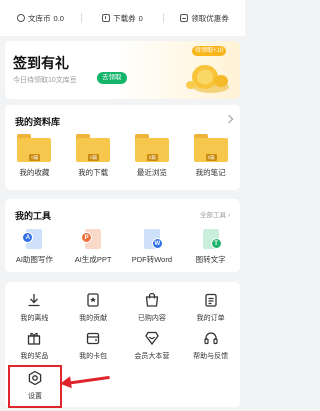 Image resolution: width=320 pixels, height=411 pixels. Describe the element at coordinates (38, 122) in the screenshot. I see `library-title: 我的资料库` at that location.